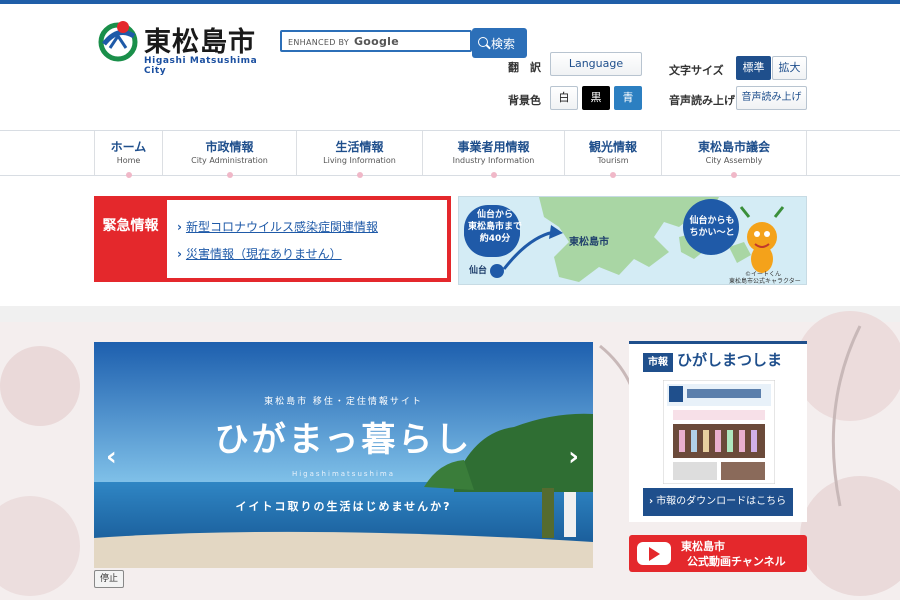 This screenshot has height=600, width=900. Describe the element at coordinates (712, 233) in the screenshot. I see `map-bubble-line2: ちかい〜と` at that location.